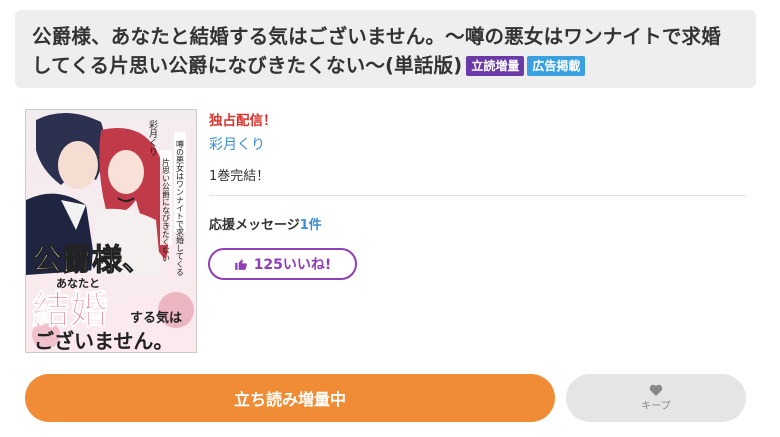 Image resolution: width=780 pixels, height=437 pixels. I want to click on read-preview-button: 立ち読み増量中, so click(290, 398).